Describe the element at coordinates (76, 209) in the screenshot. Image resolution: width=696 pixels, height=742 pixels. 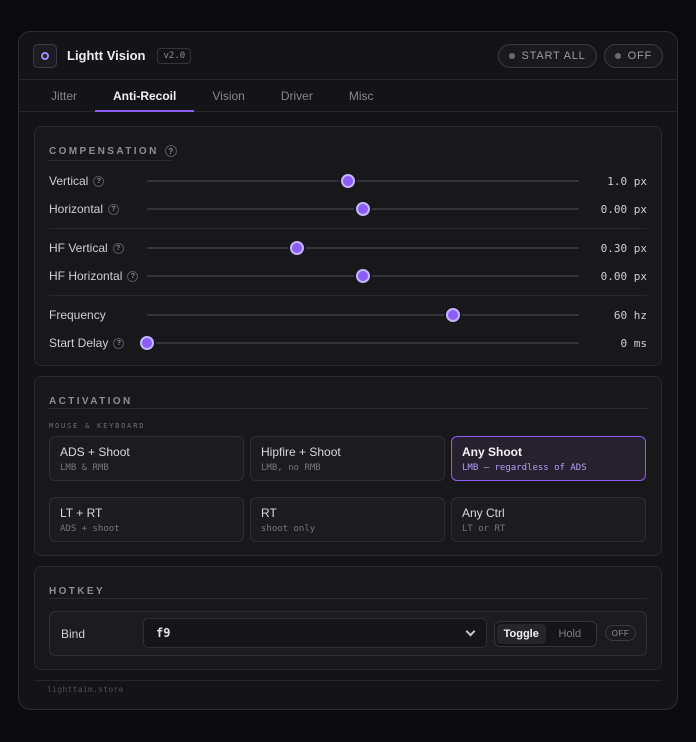
I see `slider-label: Horizontal` at that location.